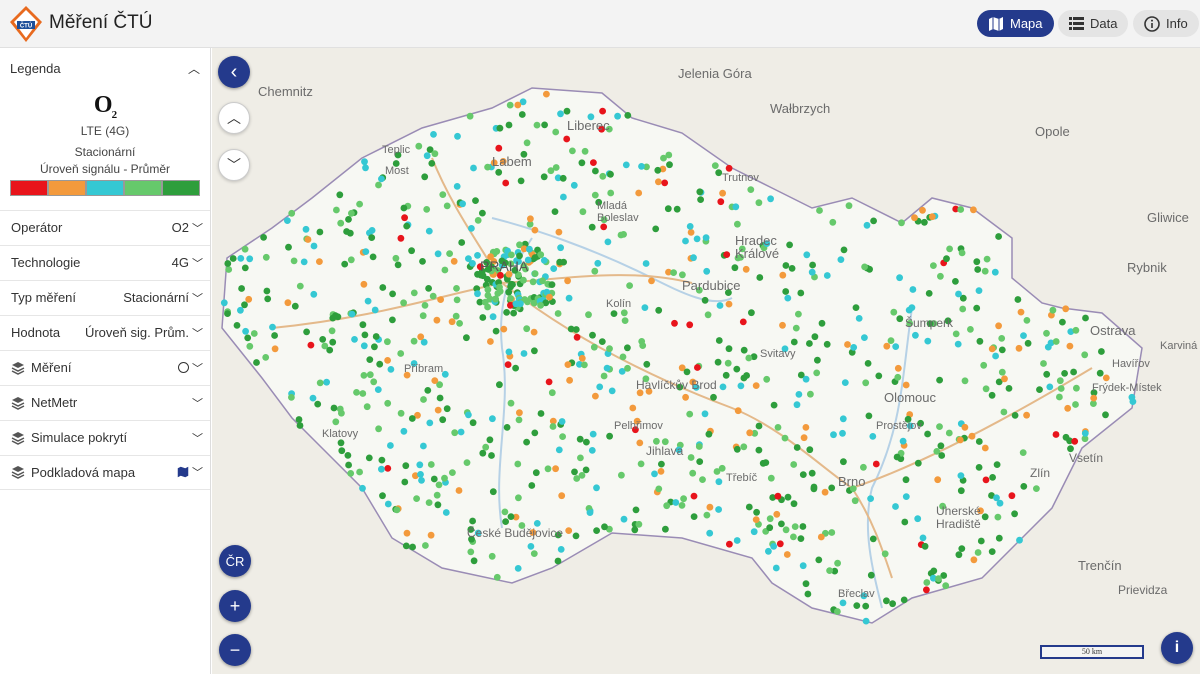 This screenshot has height=674, width=1200. Describe the element at coordinates (105, 68) in the screenshot. I see `legend-header: Legenda ︿` at that location.